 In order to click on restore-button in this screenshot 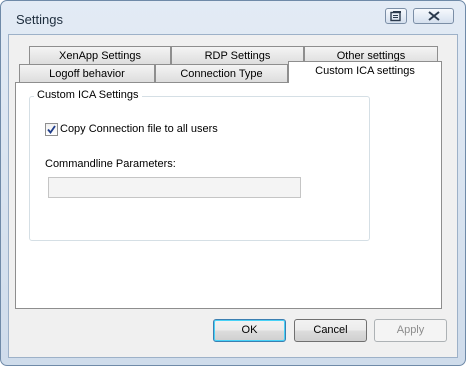, I will do `click(396, 16)`.